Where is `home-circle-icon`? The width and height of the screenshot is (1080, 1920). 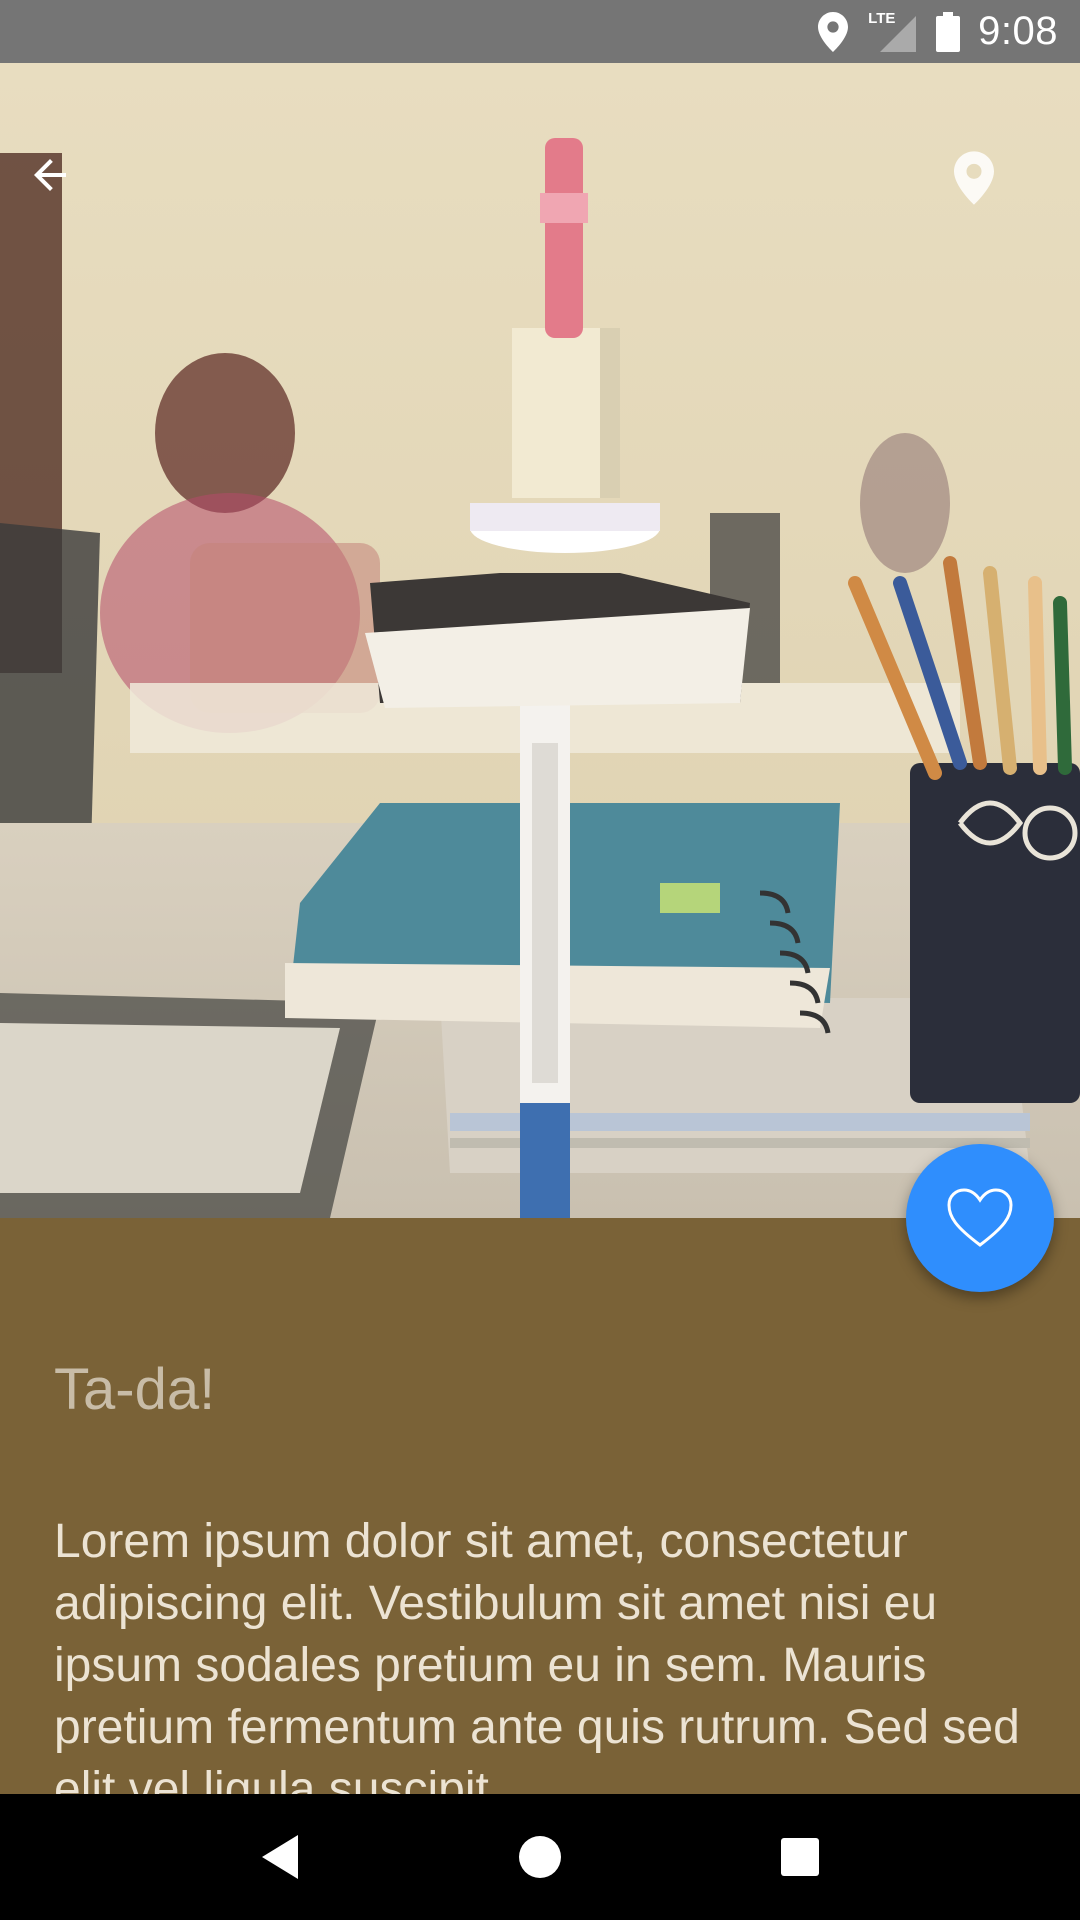
home-circle-icon is located at coordinates (540, 1857).